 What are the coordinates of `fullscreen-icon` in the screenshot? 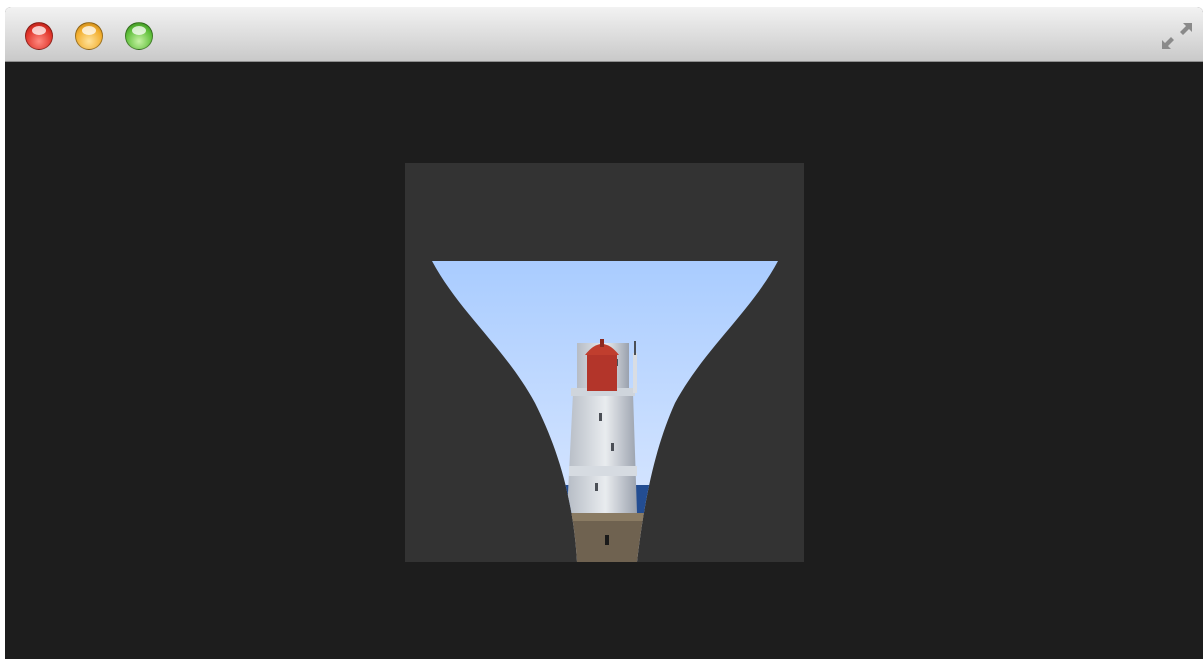 It's located at (1177, 36).